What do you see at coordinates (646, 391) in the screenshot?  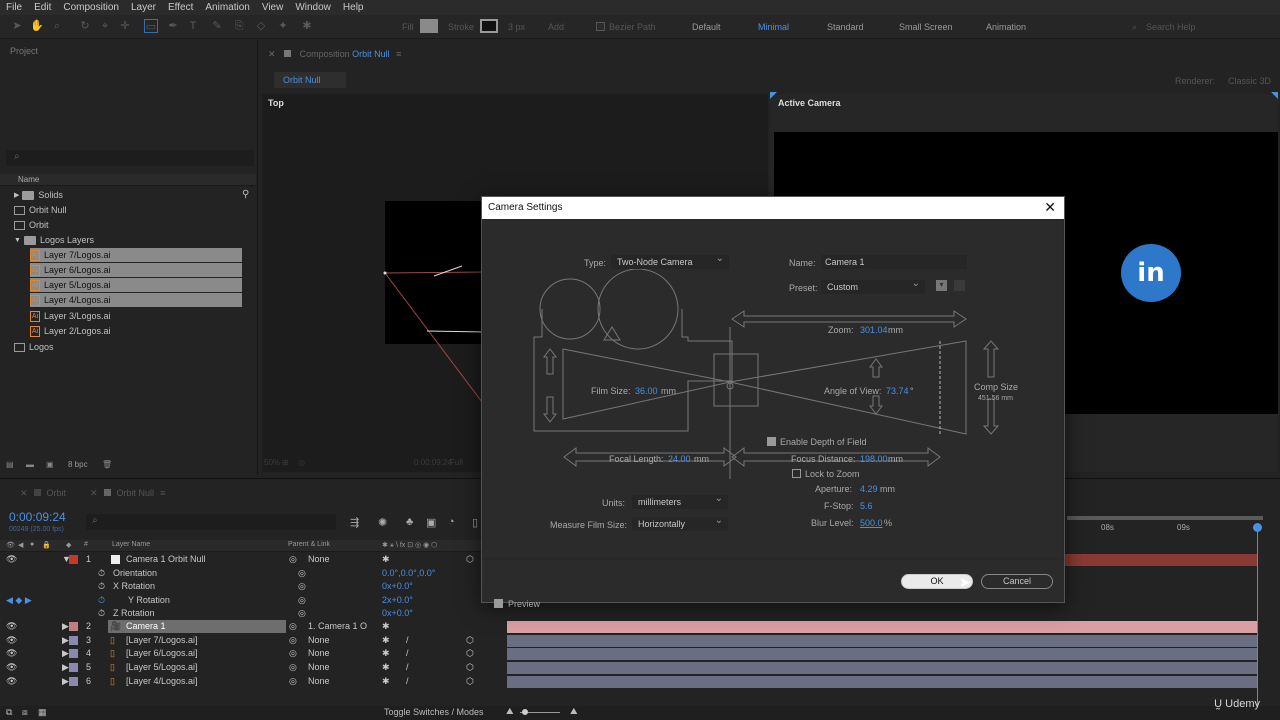 I see `film-size-value: 36.00` at bounding box center [646, 391].